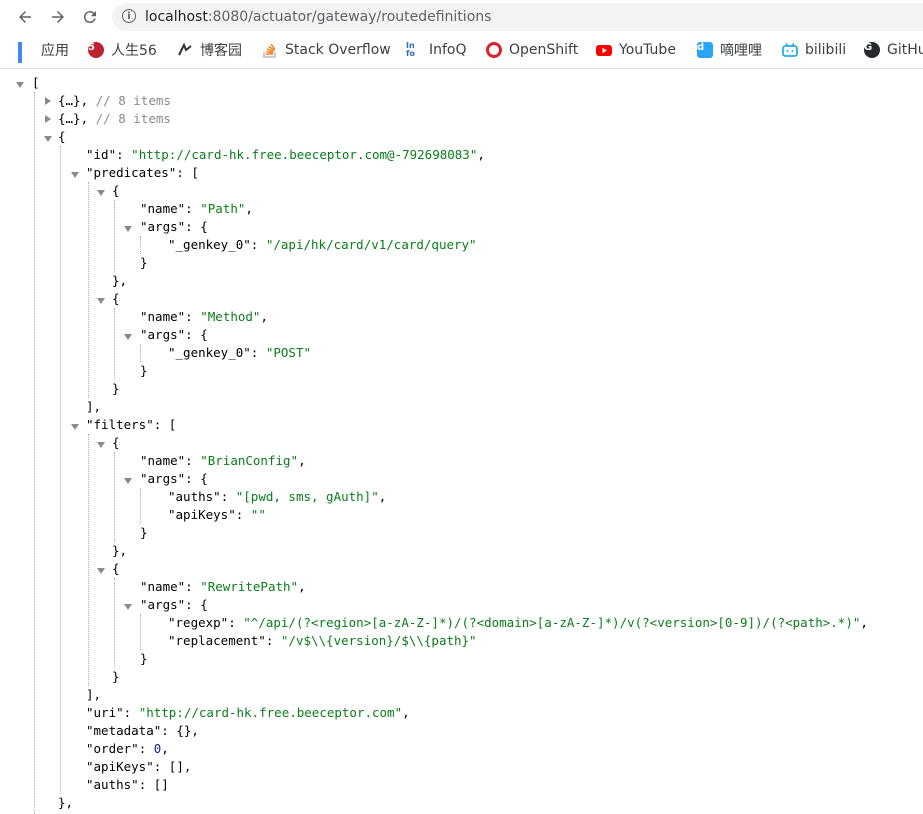 This screenshot has width=923, height=814. I want to click on back-button, so click(25, 17).